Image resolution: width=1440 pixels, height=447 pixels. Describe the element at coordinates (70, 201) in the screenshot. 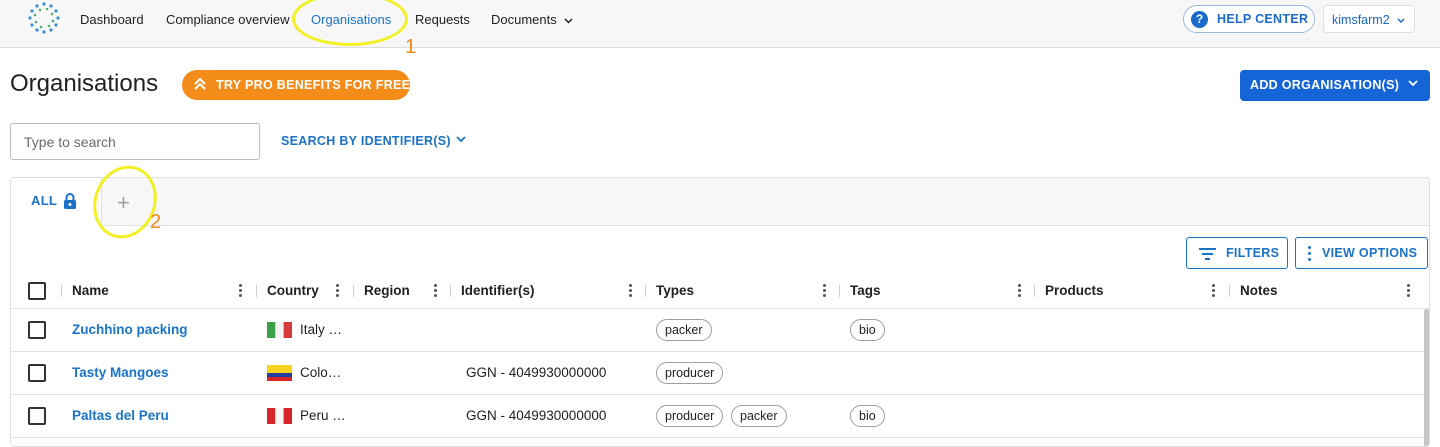

I see `lock-icon` at that location.